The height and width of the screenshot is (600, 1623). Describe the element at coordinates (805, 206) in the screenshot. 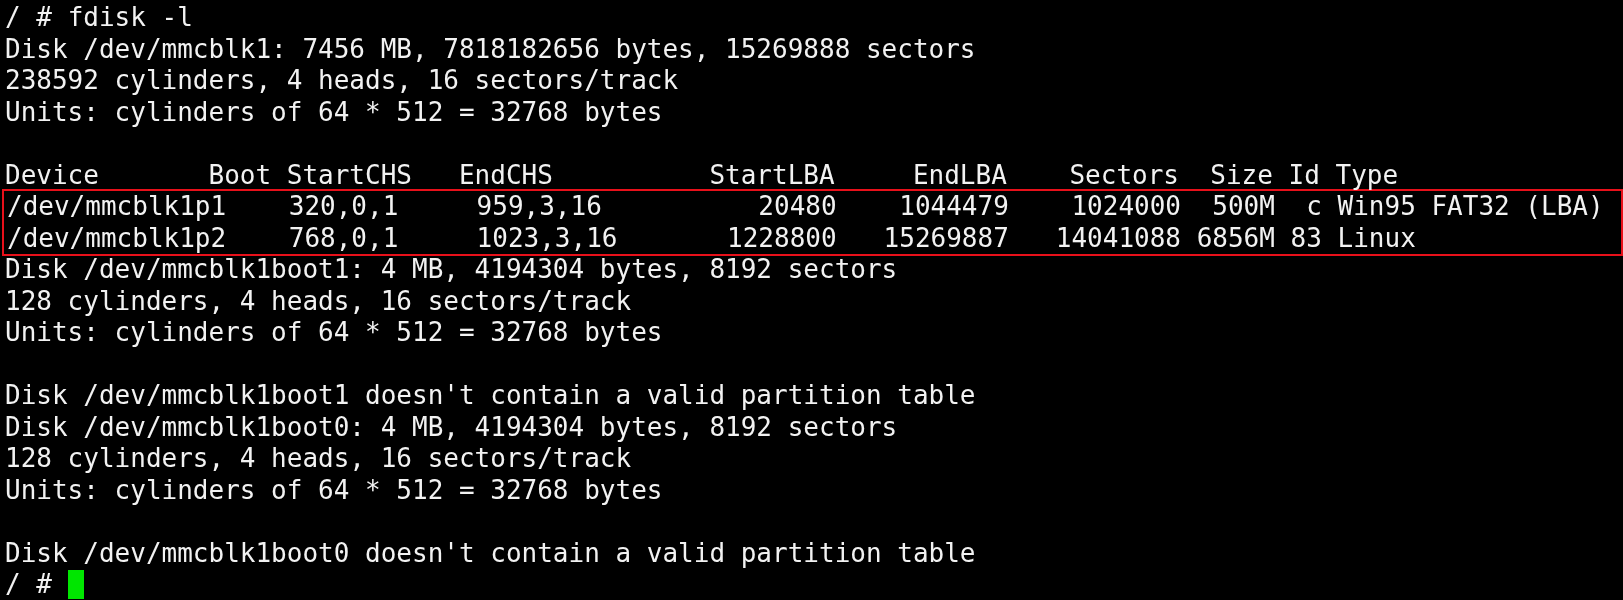

I see `partition-row: /dev/mmcblk1p1 320,0,1 959,3,16 20480 1044479 1024000 500M c Win95 FAT32 (LBA)` at that location.